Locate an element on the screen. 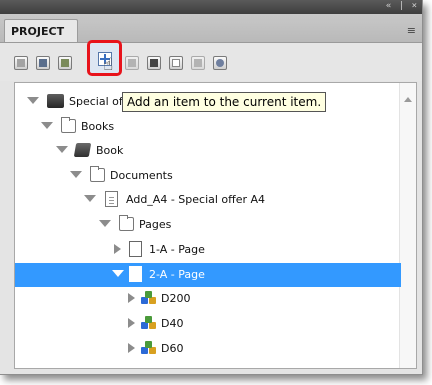 The height and width of the screenshot is (385, 432). toolbar is located at coordinates (211, 62).